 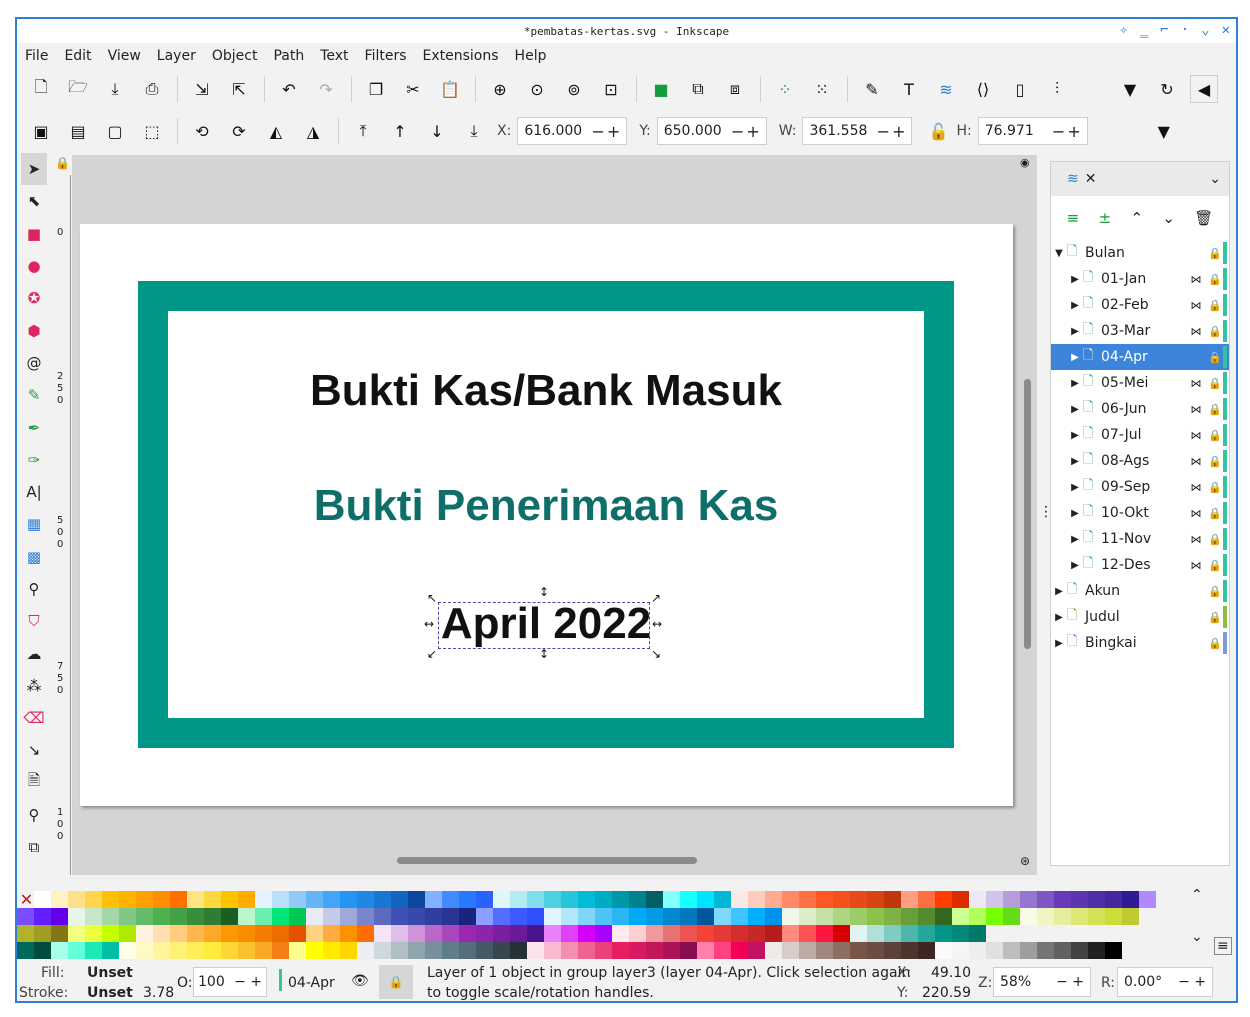 I want to click on resize-handle-w-icon: ↔, so click(x=429, y=624).